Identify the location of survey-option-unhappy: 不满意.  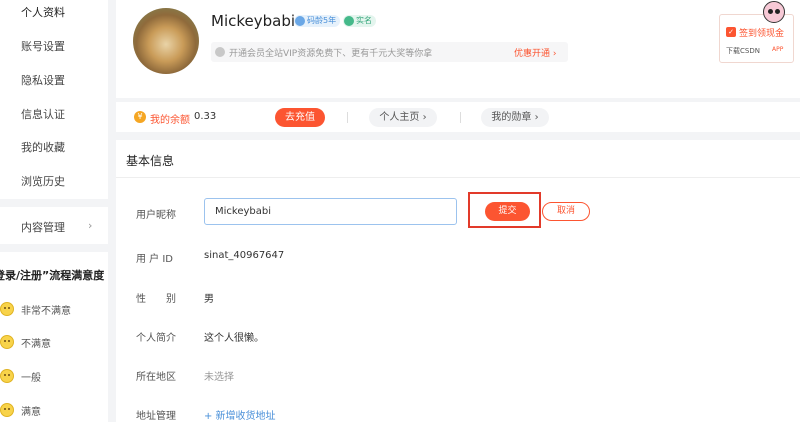
(25, 342).